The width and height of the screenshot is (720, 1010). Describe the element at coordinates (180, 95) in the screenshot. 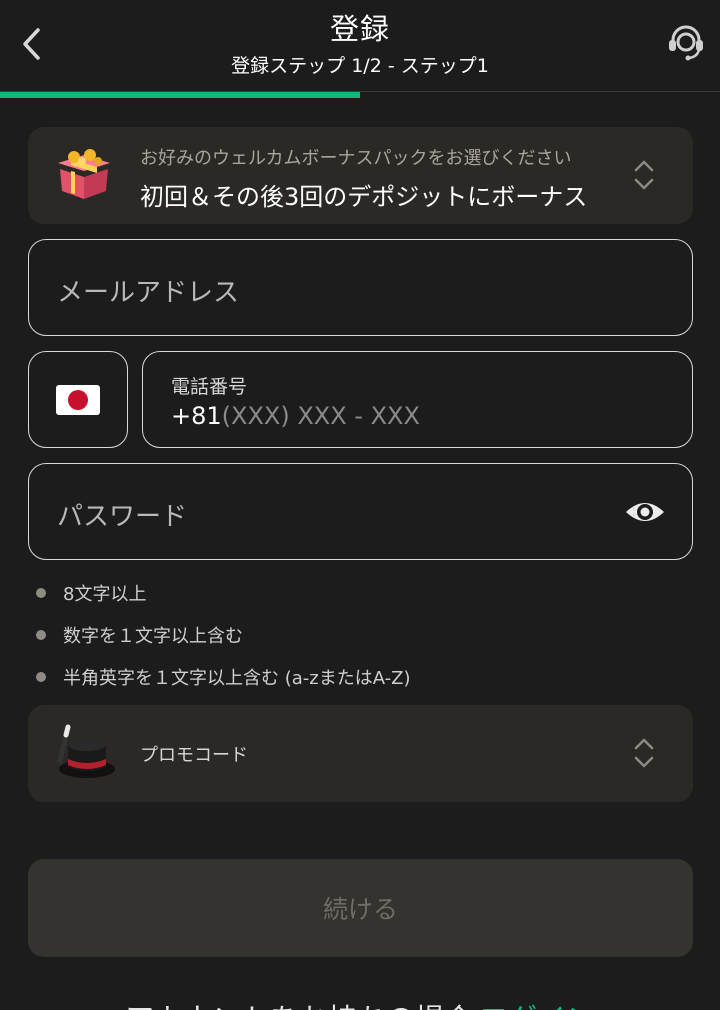

I see `progress-fill` at that location.